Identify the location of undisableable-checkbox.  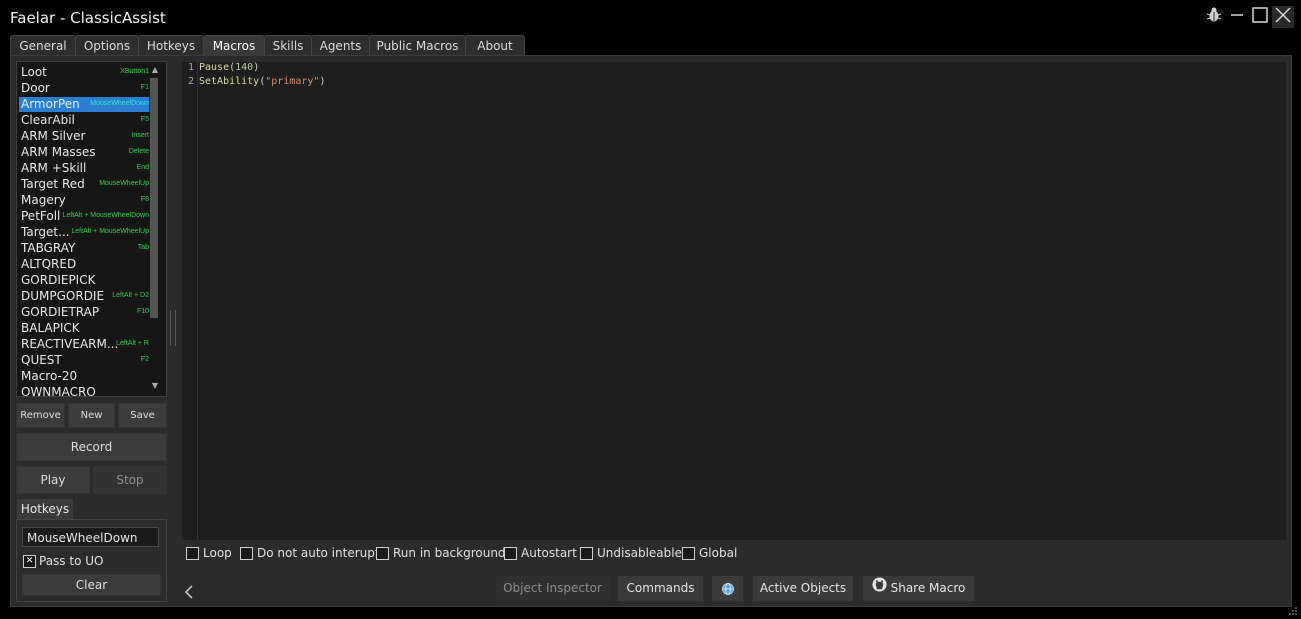
(586, 553).